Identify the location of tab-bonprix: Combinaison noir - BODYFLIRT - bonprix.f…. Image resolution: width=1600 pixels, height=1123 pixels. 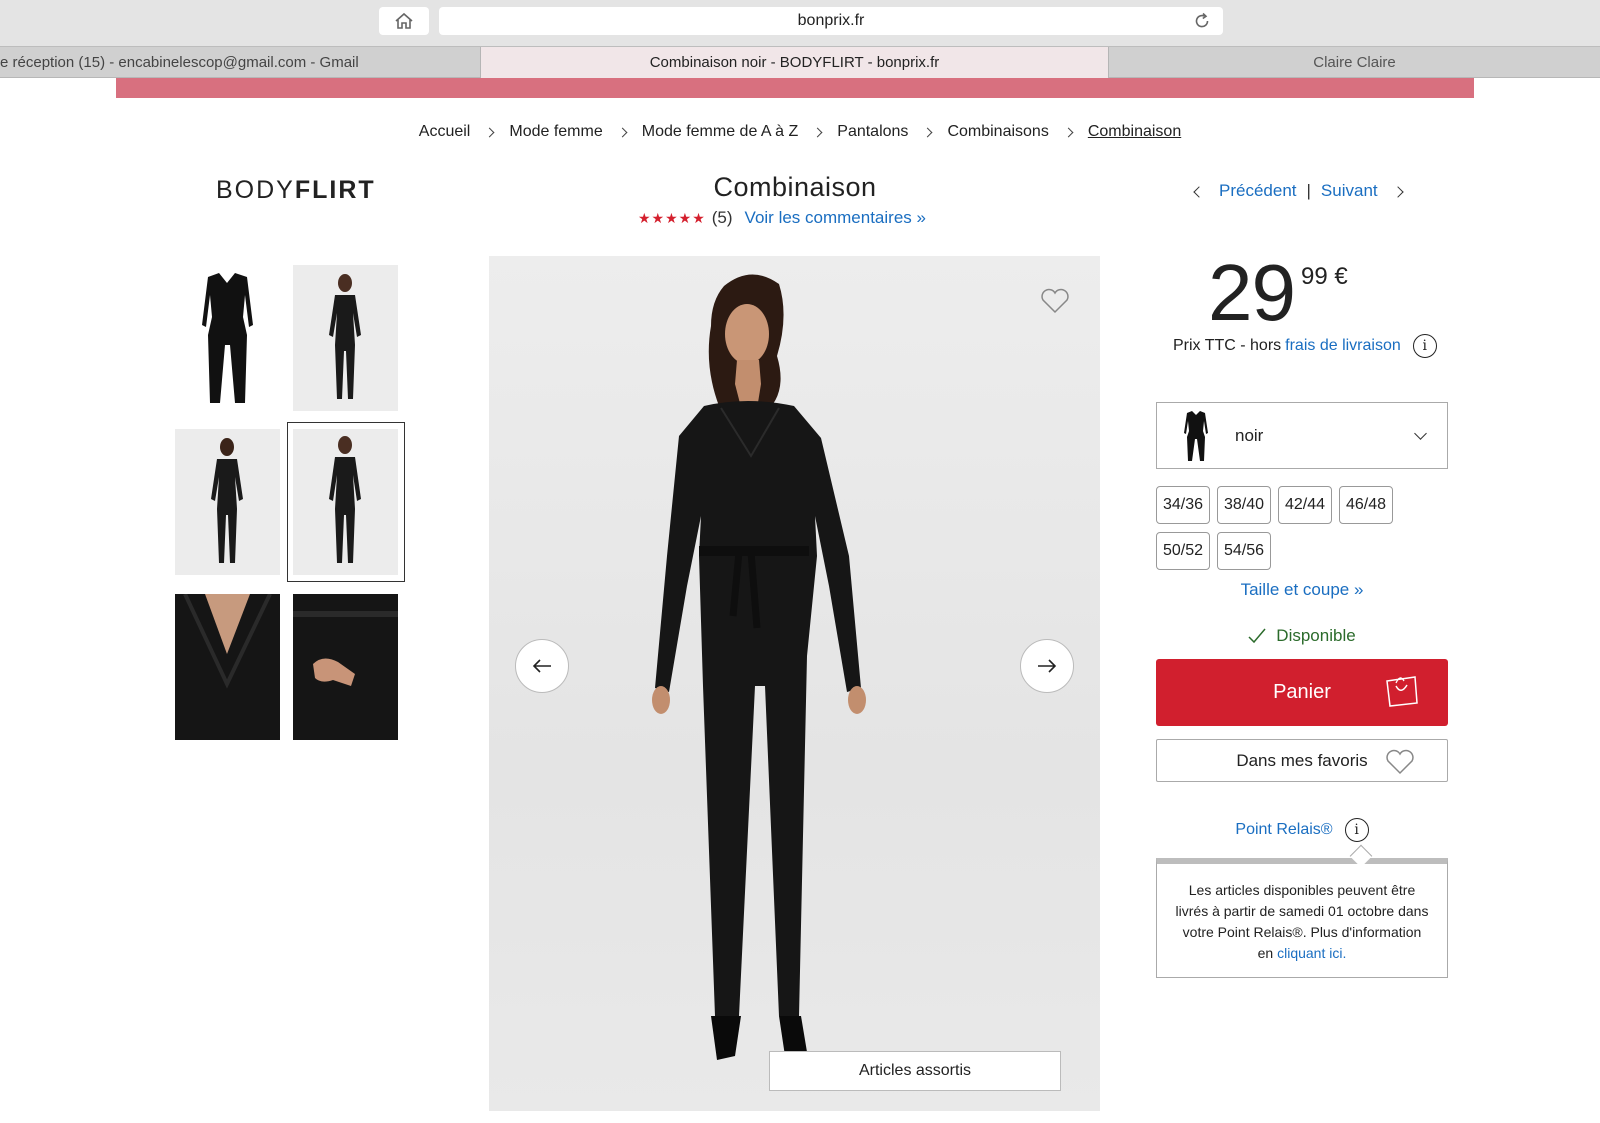
(795, 62).